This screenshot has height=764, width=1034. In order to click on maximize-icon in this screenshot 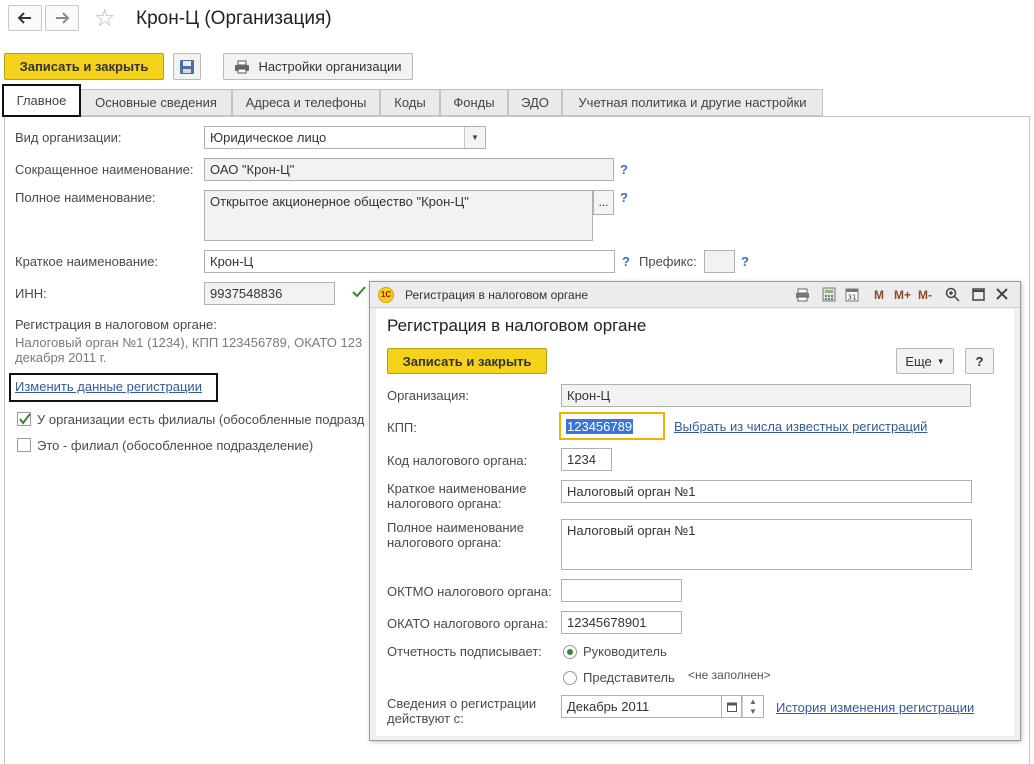, I will do `click(978, 294)`.